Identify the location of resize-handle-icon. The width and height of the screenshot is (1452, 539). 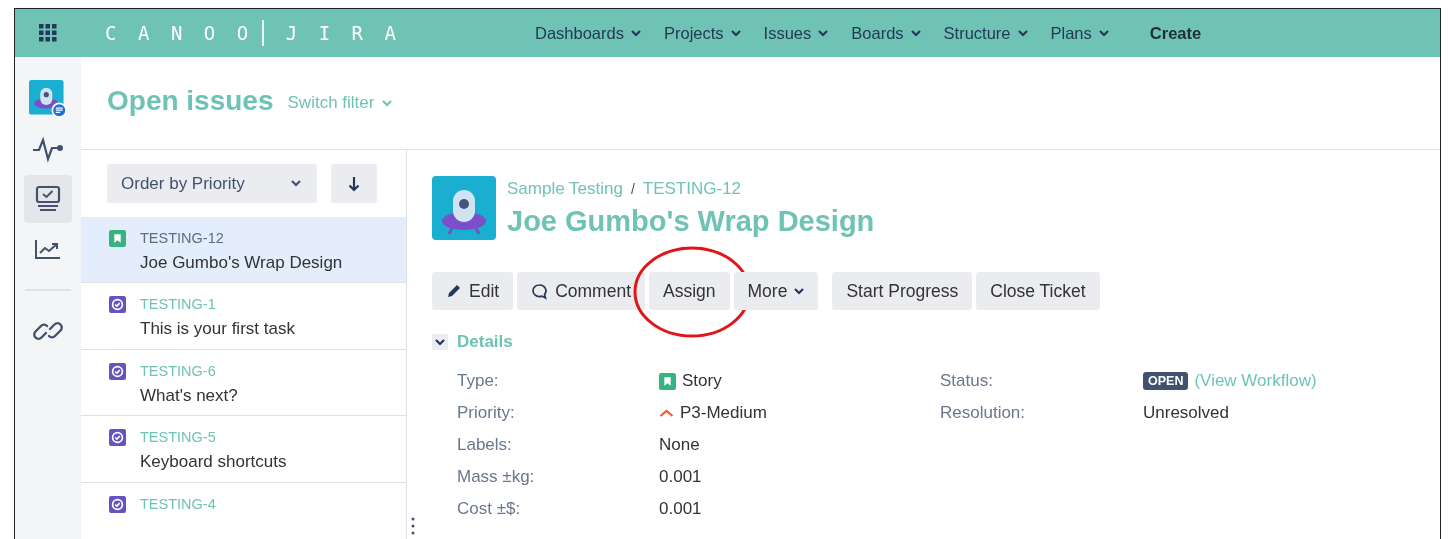
(413, 526).